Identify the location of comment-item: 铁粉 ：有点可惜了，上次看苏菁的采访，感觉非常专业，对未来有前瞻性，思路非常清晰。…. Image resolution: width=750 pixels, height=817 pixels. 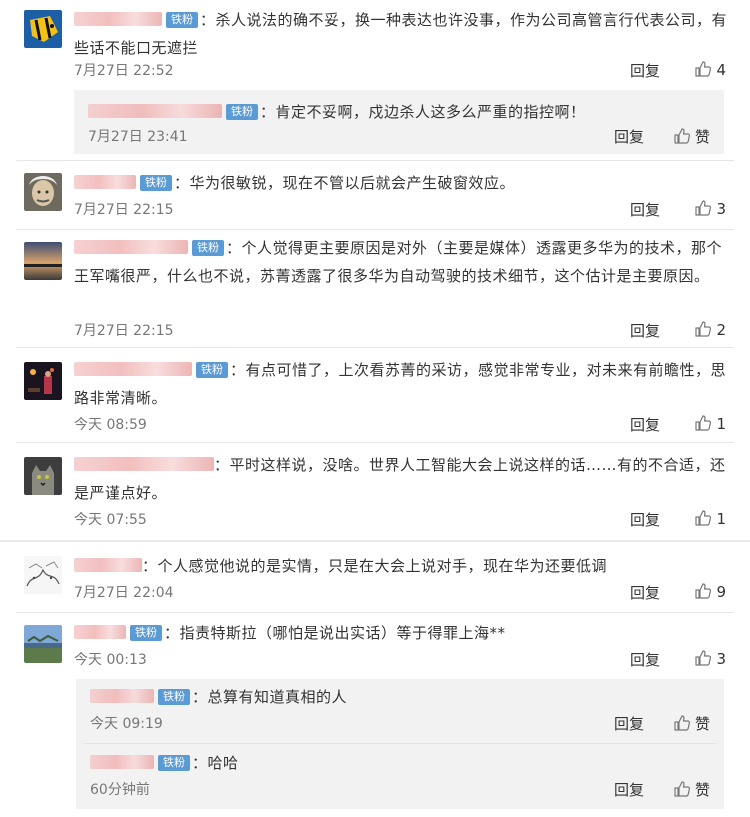
(375, 395).